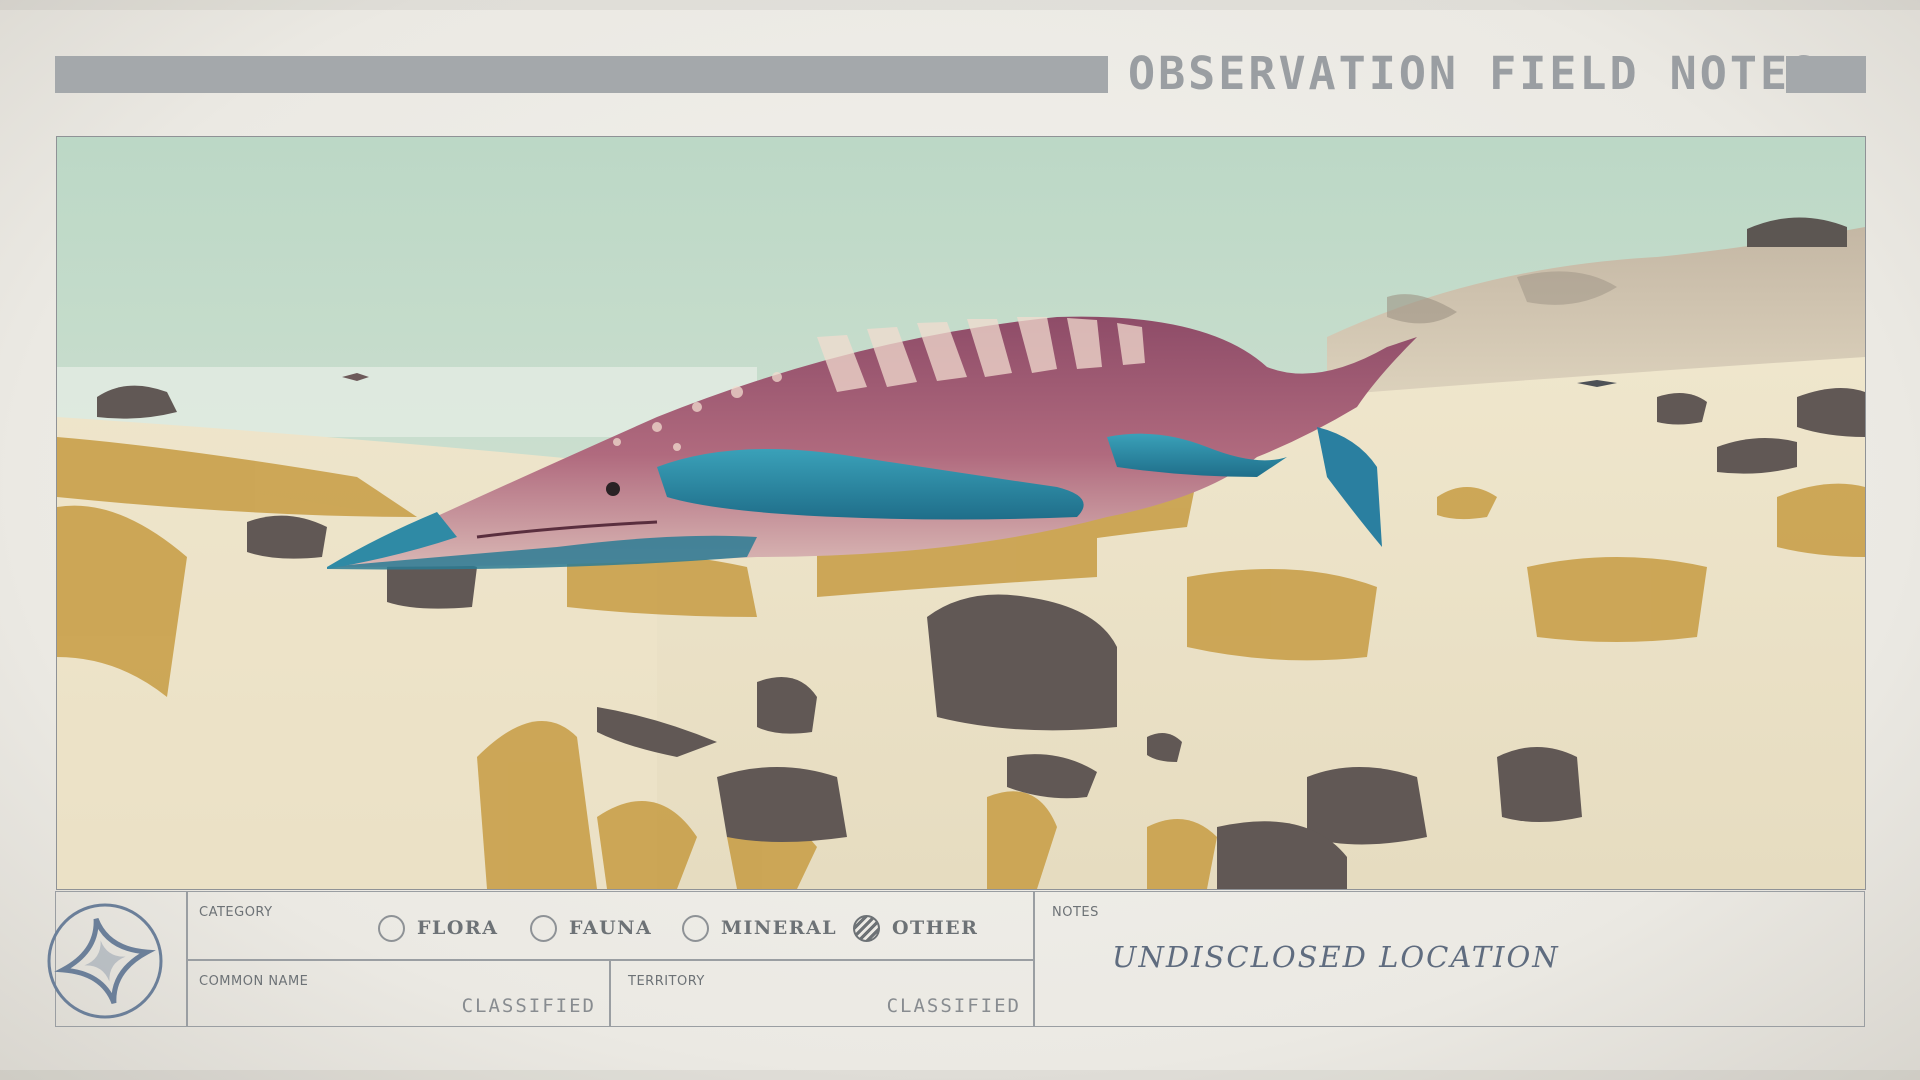  I want to click on page-title: OBSERVATION FIELD NOTES, so click(1474, 73).